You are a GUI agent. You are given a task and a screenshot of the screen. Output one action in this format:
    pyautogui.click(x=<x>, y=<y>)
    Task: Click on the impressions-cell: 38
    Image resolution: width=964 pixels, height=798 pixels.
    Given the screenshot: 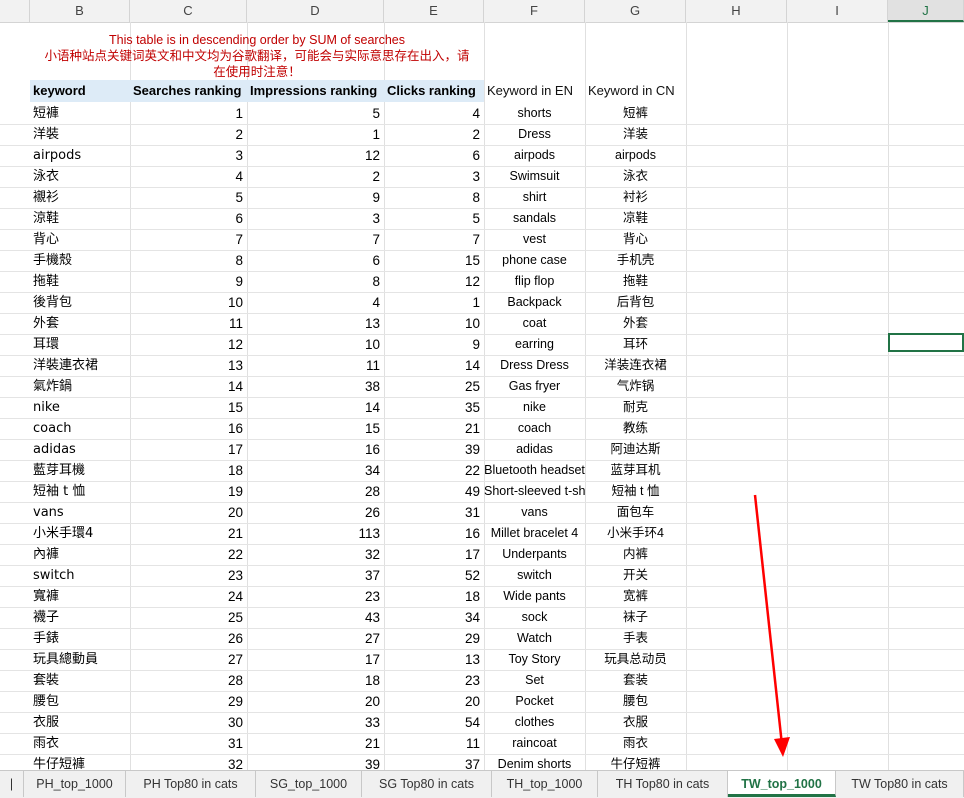 What is the action you would take?
    pyautogui.click(x=315, y=386)
    